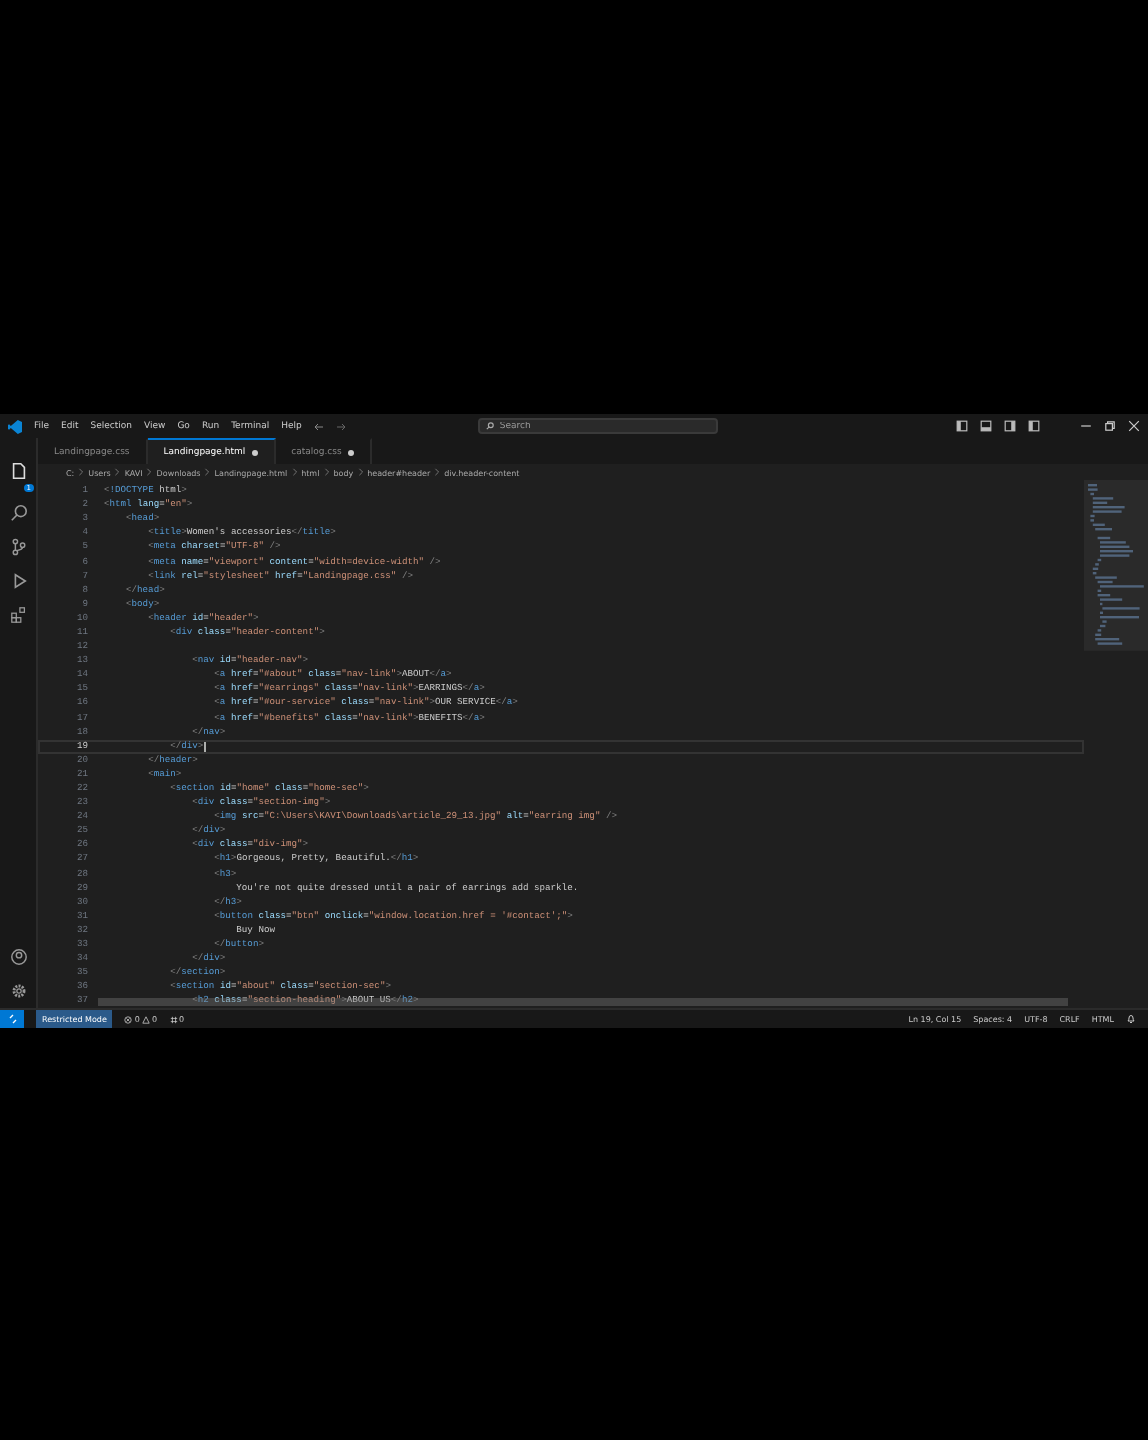 The image size is (1148, 1440). Describe the element at coordinates (18, 471) in the screenshot. I see `files-icon` at that location.